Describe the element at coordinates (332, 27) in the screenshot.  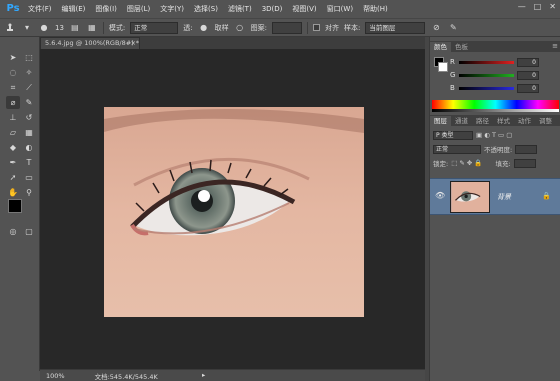
I see `align-label: 对齐` at that location.